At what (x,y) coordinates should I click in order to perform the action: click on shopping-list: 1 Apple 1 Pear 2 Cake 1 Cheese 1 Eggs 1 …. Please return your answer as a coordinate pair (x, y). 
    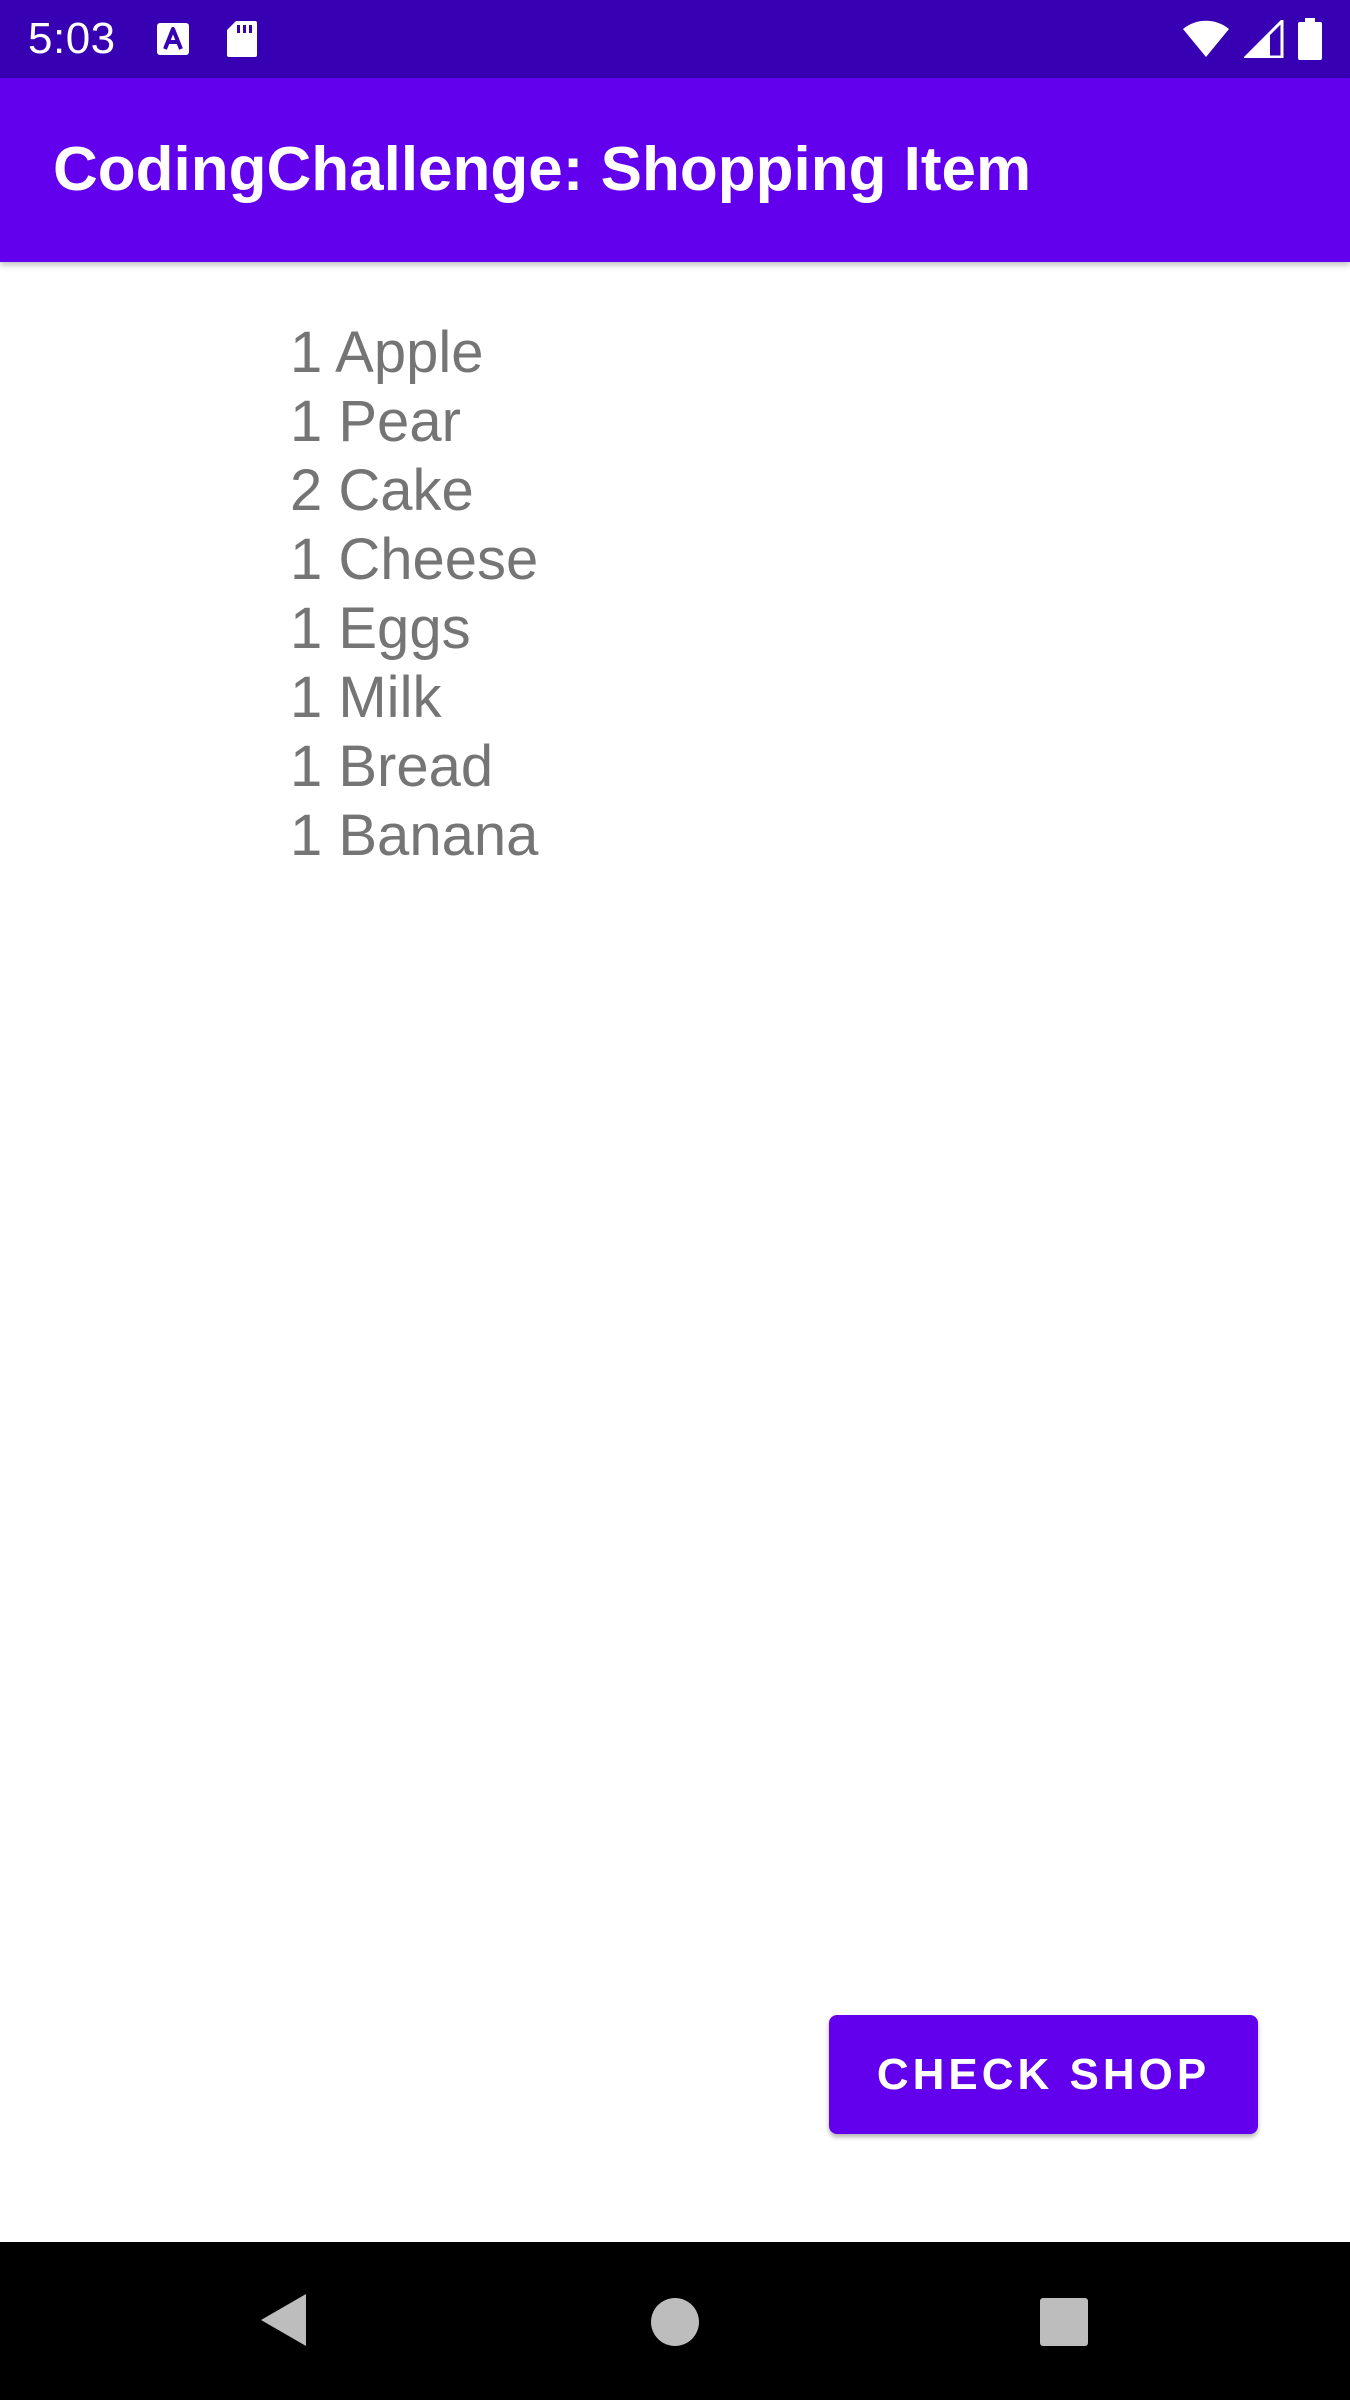
    Looking at the image, I should click on (414, 594).